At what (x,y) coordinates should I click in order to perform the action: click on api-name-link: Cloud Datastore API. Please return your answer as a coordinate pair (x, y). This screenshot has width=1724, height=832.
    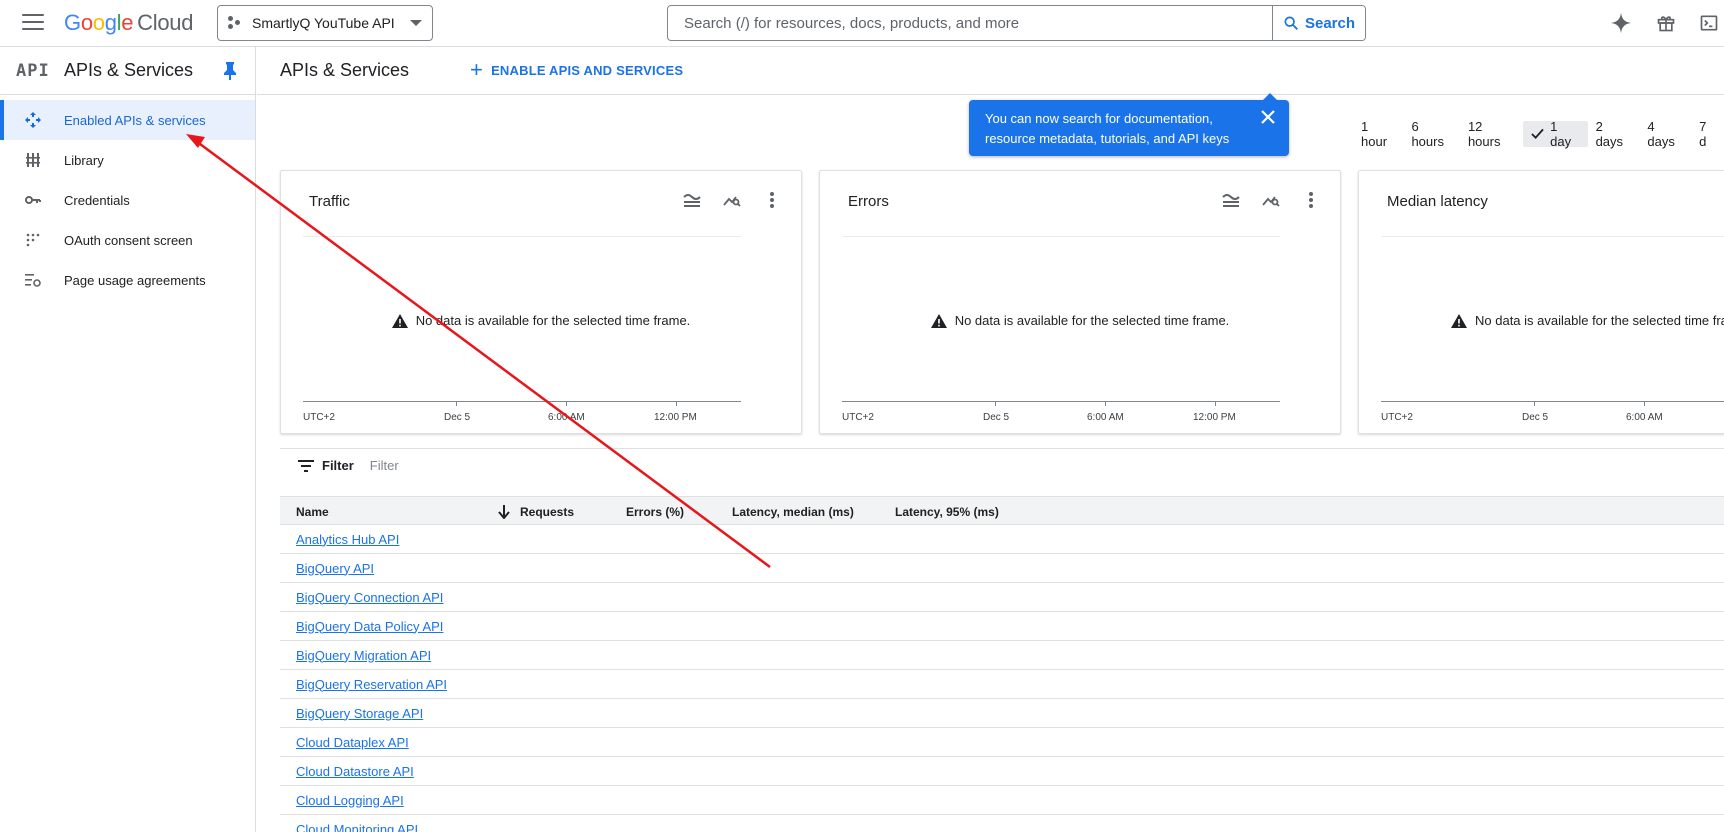
    Looking at the image, I should click on (355, 771).